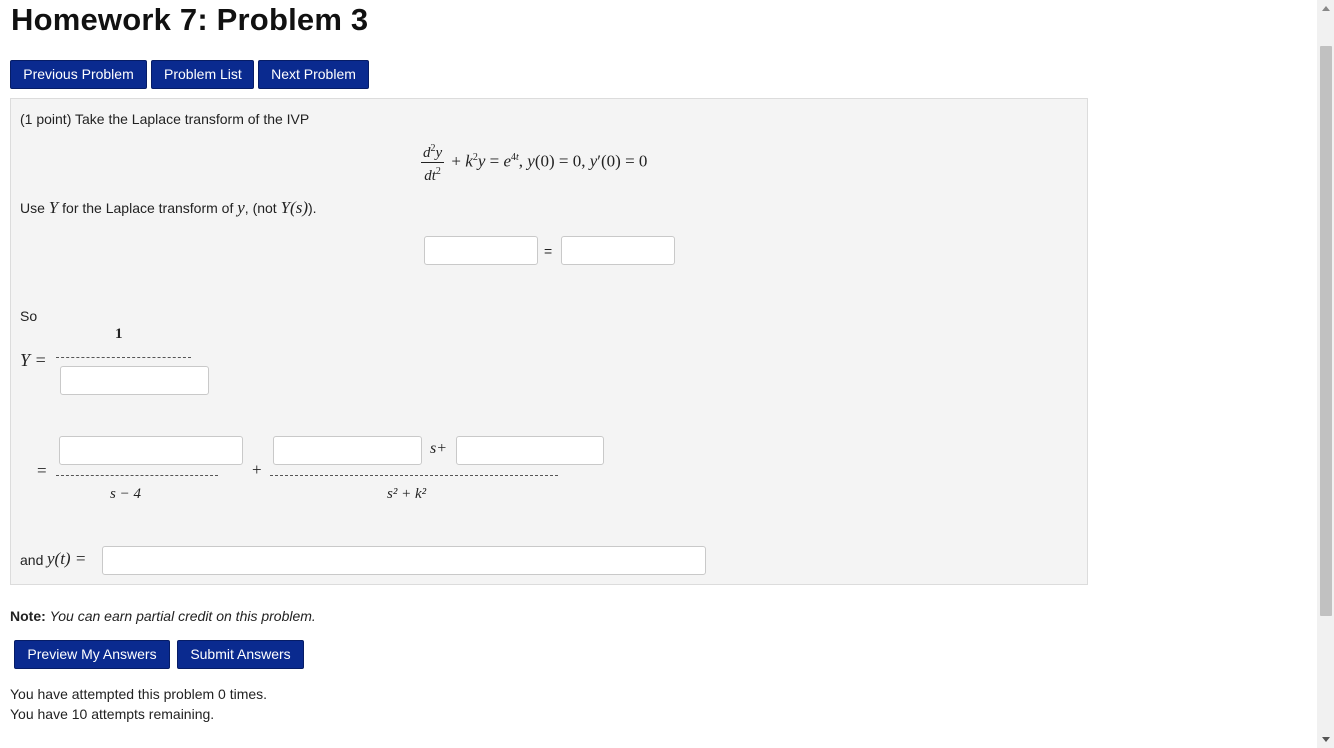 This screenshot has width=1334, height=748. What do you see at coordinates (548, 251) in the screenshot?
I see `equals-sign: =` at bounding box center [548, 251].